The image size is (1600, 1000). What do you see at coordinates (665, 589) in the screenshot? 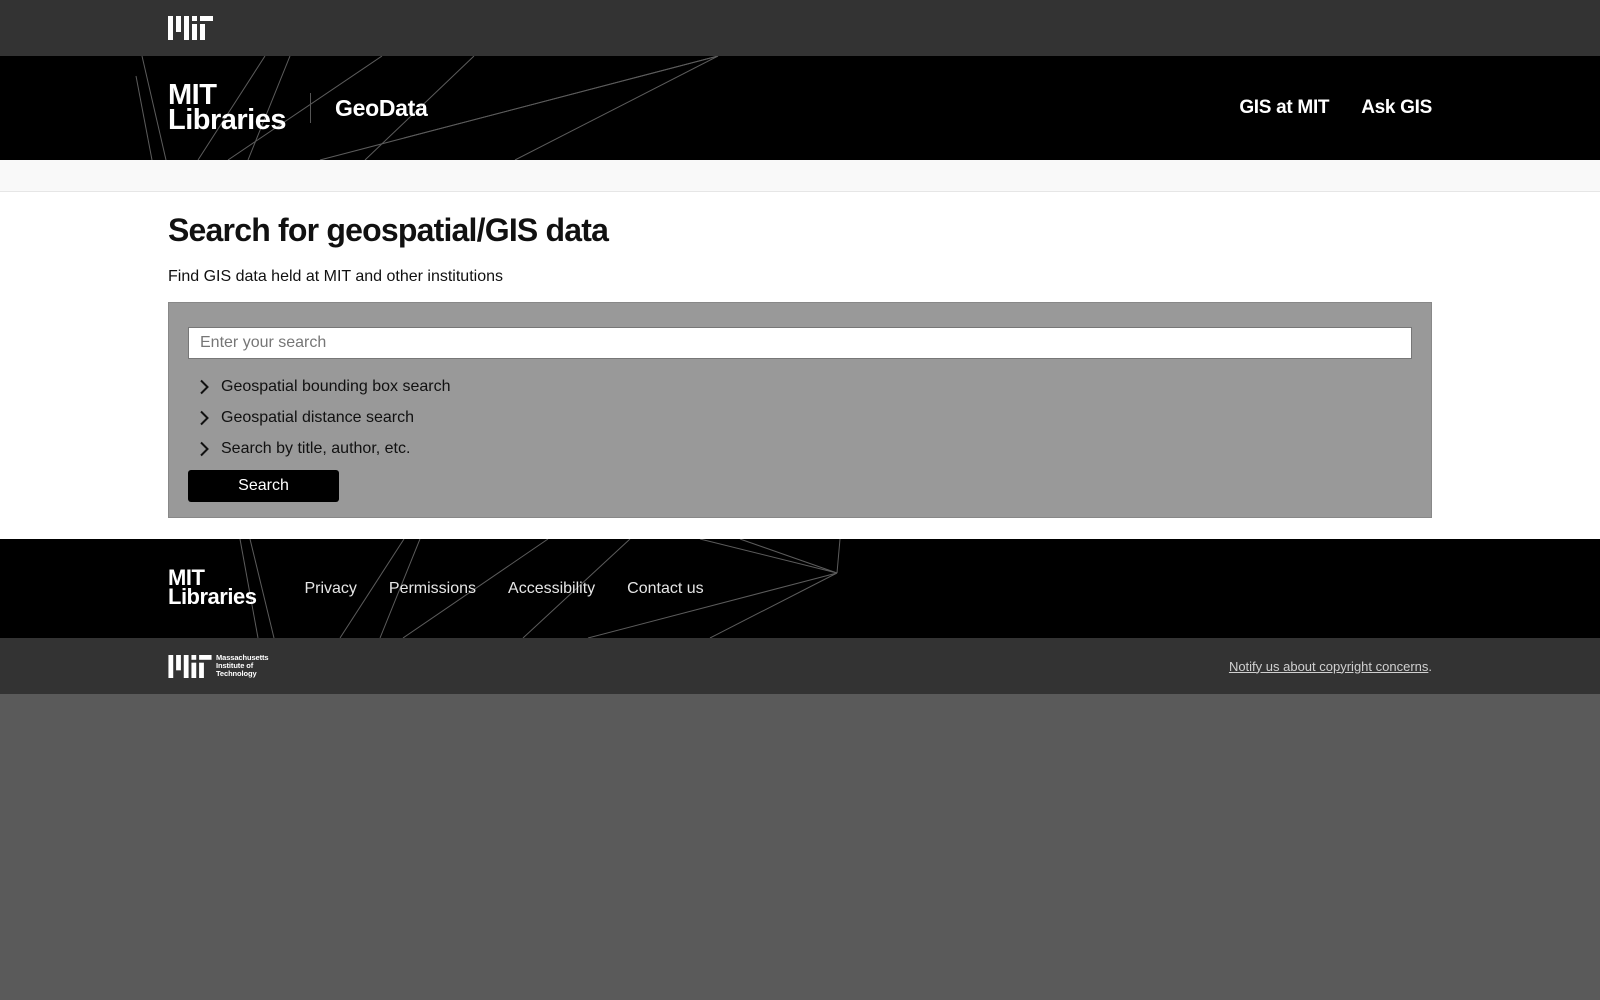
I see `footer-link-contact: Contact us` at bounding box center [665, 589].